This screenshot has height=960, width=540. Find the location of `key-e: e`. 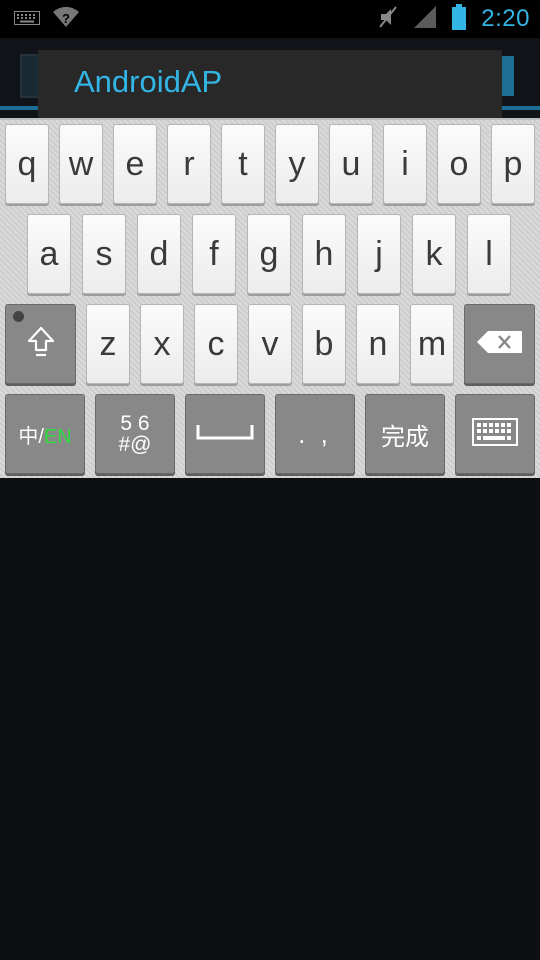

key-e: e is located at coordinates (135, 164).